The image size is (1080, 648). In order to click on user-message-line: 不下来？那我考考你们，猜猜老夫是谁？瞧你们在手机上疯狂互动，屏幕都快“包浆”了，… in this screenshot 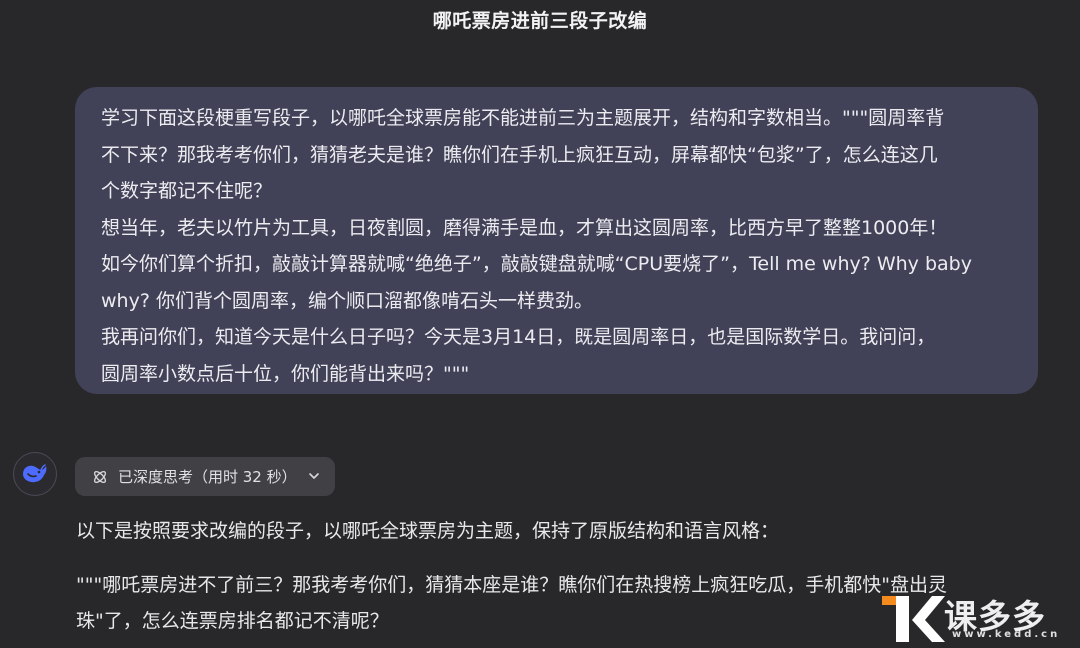, I will do `click(519, 154)`.